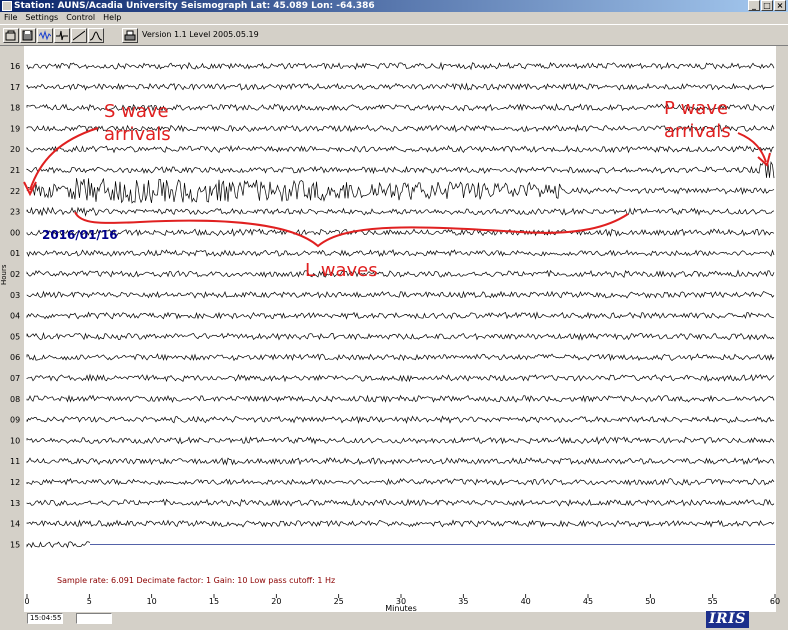 The width and height of the screenshot is (788, 630). What do you see at coordinates (15, 128) in the screenshot?
I see `hour-label-19: 19` at bounding box center [15, 128].